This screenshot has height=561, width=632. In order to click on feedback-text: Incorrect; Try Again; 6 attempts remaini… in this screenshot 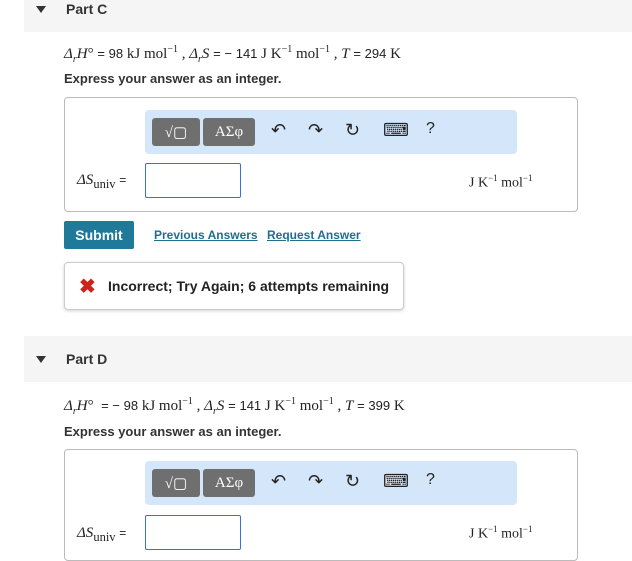, I will do `click(249, 286)`.